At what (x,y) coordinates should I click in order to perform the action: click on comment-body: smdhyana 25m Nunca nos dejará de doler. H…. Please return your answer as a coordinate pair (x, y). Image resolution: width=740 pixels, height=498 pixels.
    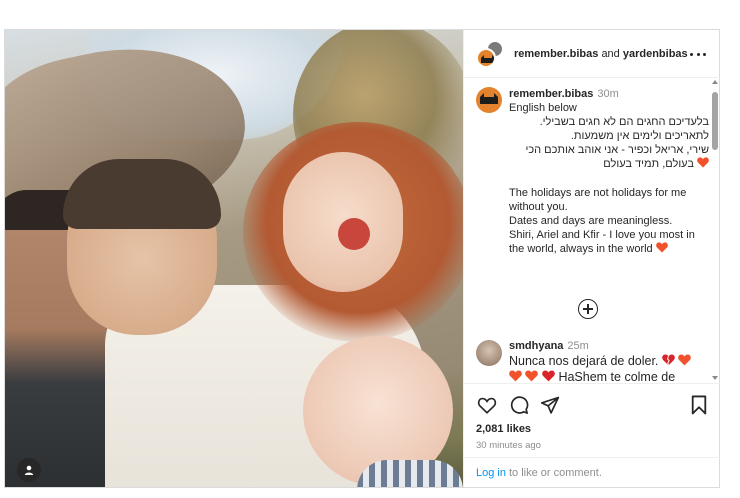
    Looking at the image, I should click on (606, 361).